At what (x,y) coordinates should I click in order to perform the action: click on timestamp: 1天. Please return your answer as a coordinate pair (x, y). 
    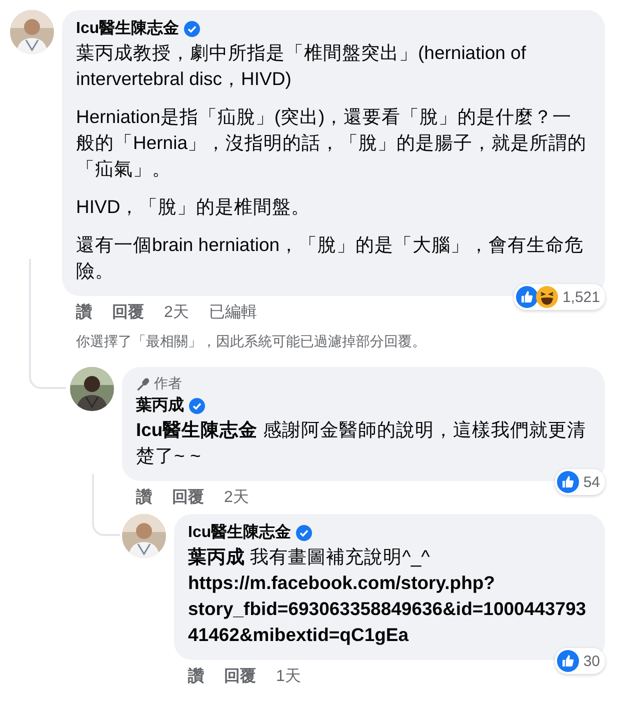
    Looking at the image, I should click on (288, 677).